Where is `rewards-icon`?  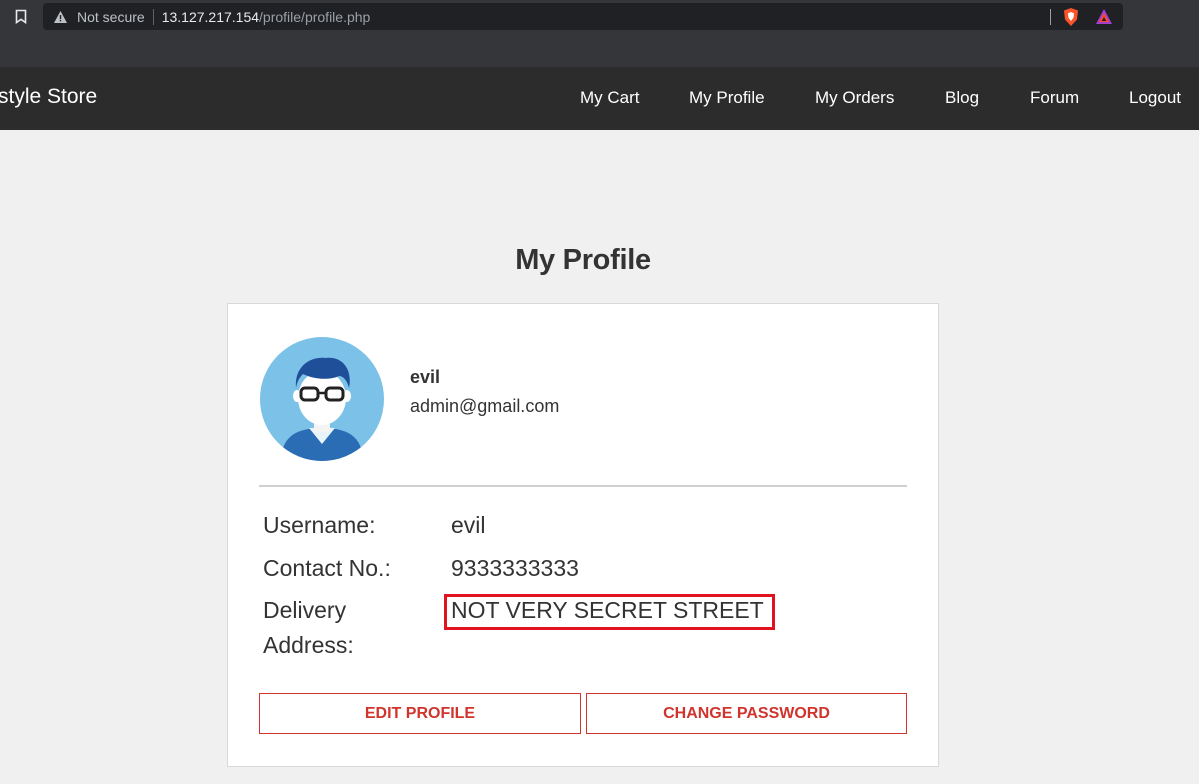
rewards-icon is located at coordinates (1104, 17).